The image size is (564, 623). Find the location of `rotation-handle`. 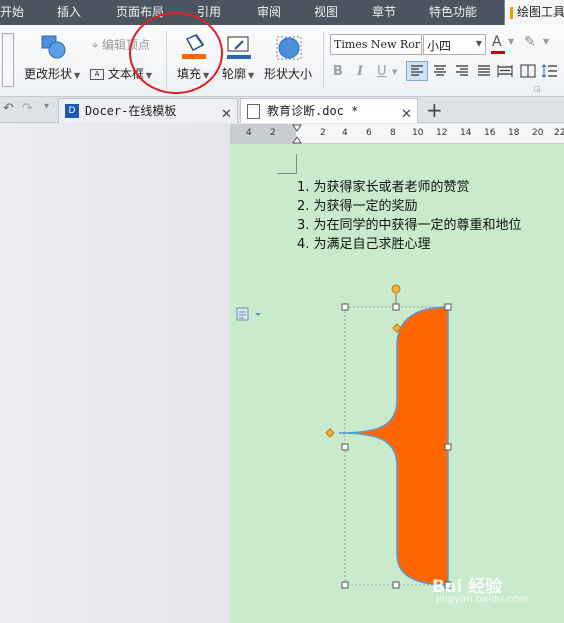

rotation-handle is located at coordinates (396, 289).